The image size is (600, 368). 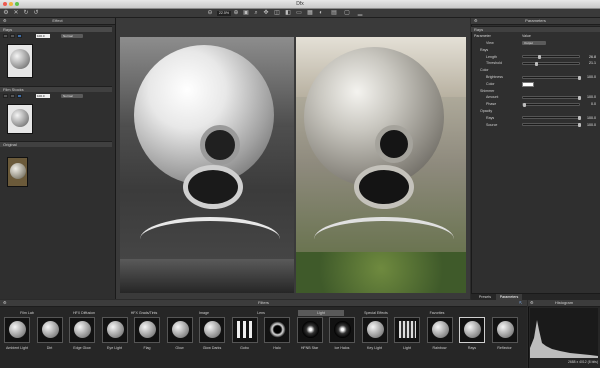 I want to click on mask-icon: ◐, so click(x=321, y=13).